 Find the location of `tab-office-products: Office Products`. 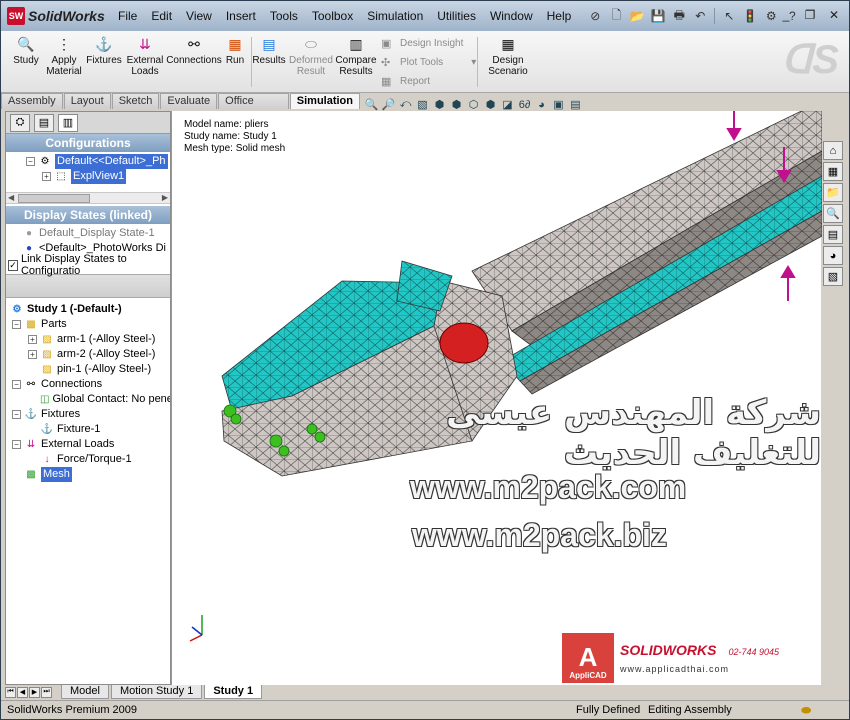

tab-office-products: Office Products is located at coordinates (253, 107).